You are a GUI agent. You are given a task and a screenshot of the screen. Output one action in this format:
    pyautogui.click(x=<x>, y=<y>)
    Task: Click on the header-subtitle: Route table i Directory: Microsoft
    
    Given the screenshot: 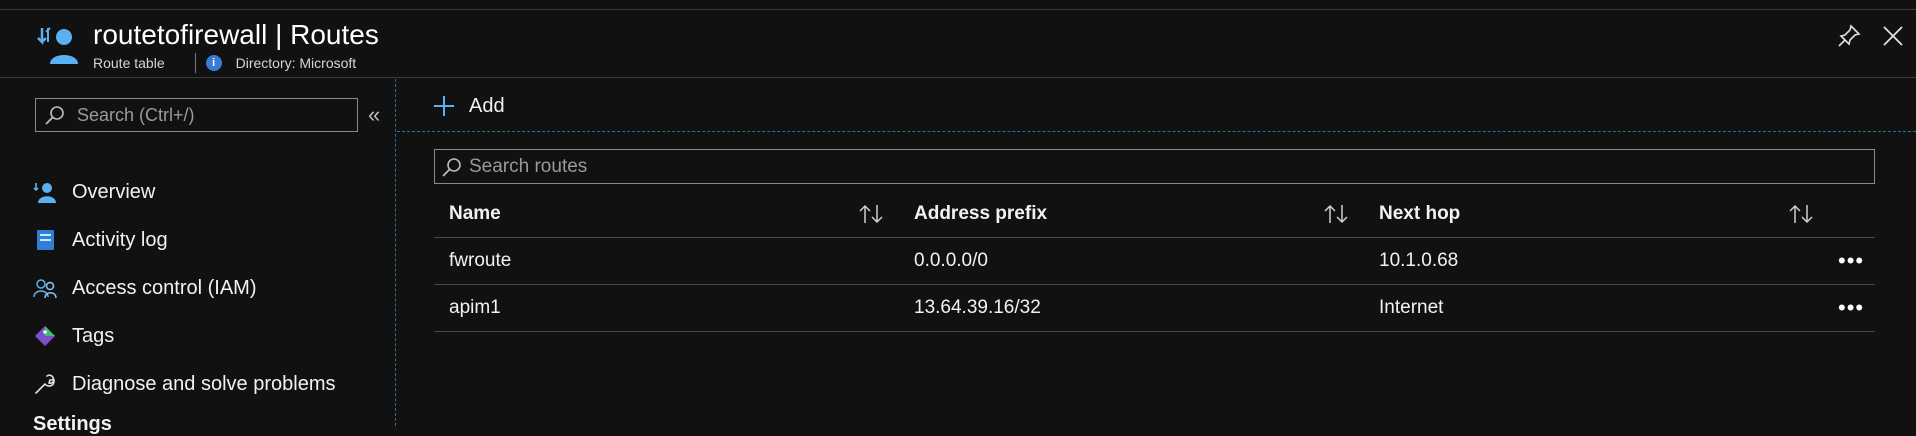 What is the action you would take?
    pyautogui.click(x=224, y=63)
    